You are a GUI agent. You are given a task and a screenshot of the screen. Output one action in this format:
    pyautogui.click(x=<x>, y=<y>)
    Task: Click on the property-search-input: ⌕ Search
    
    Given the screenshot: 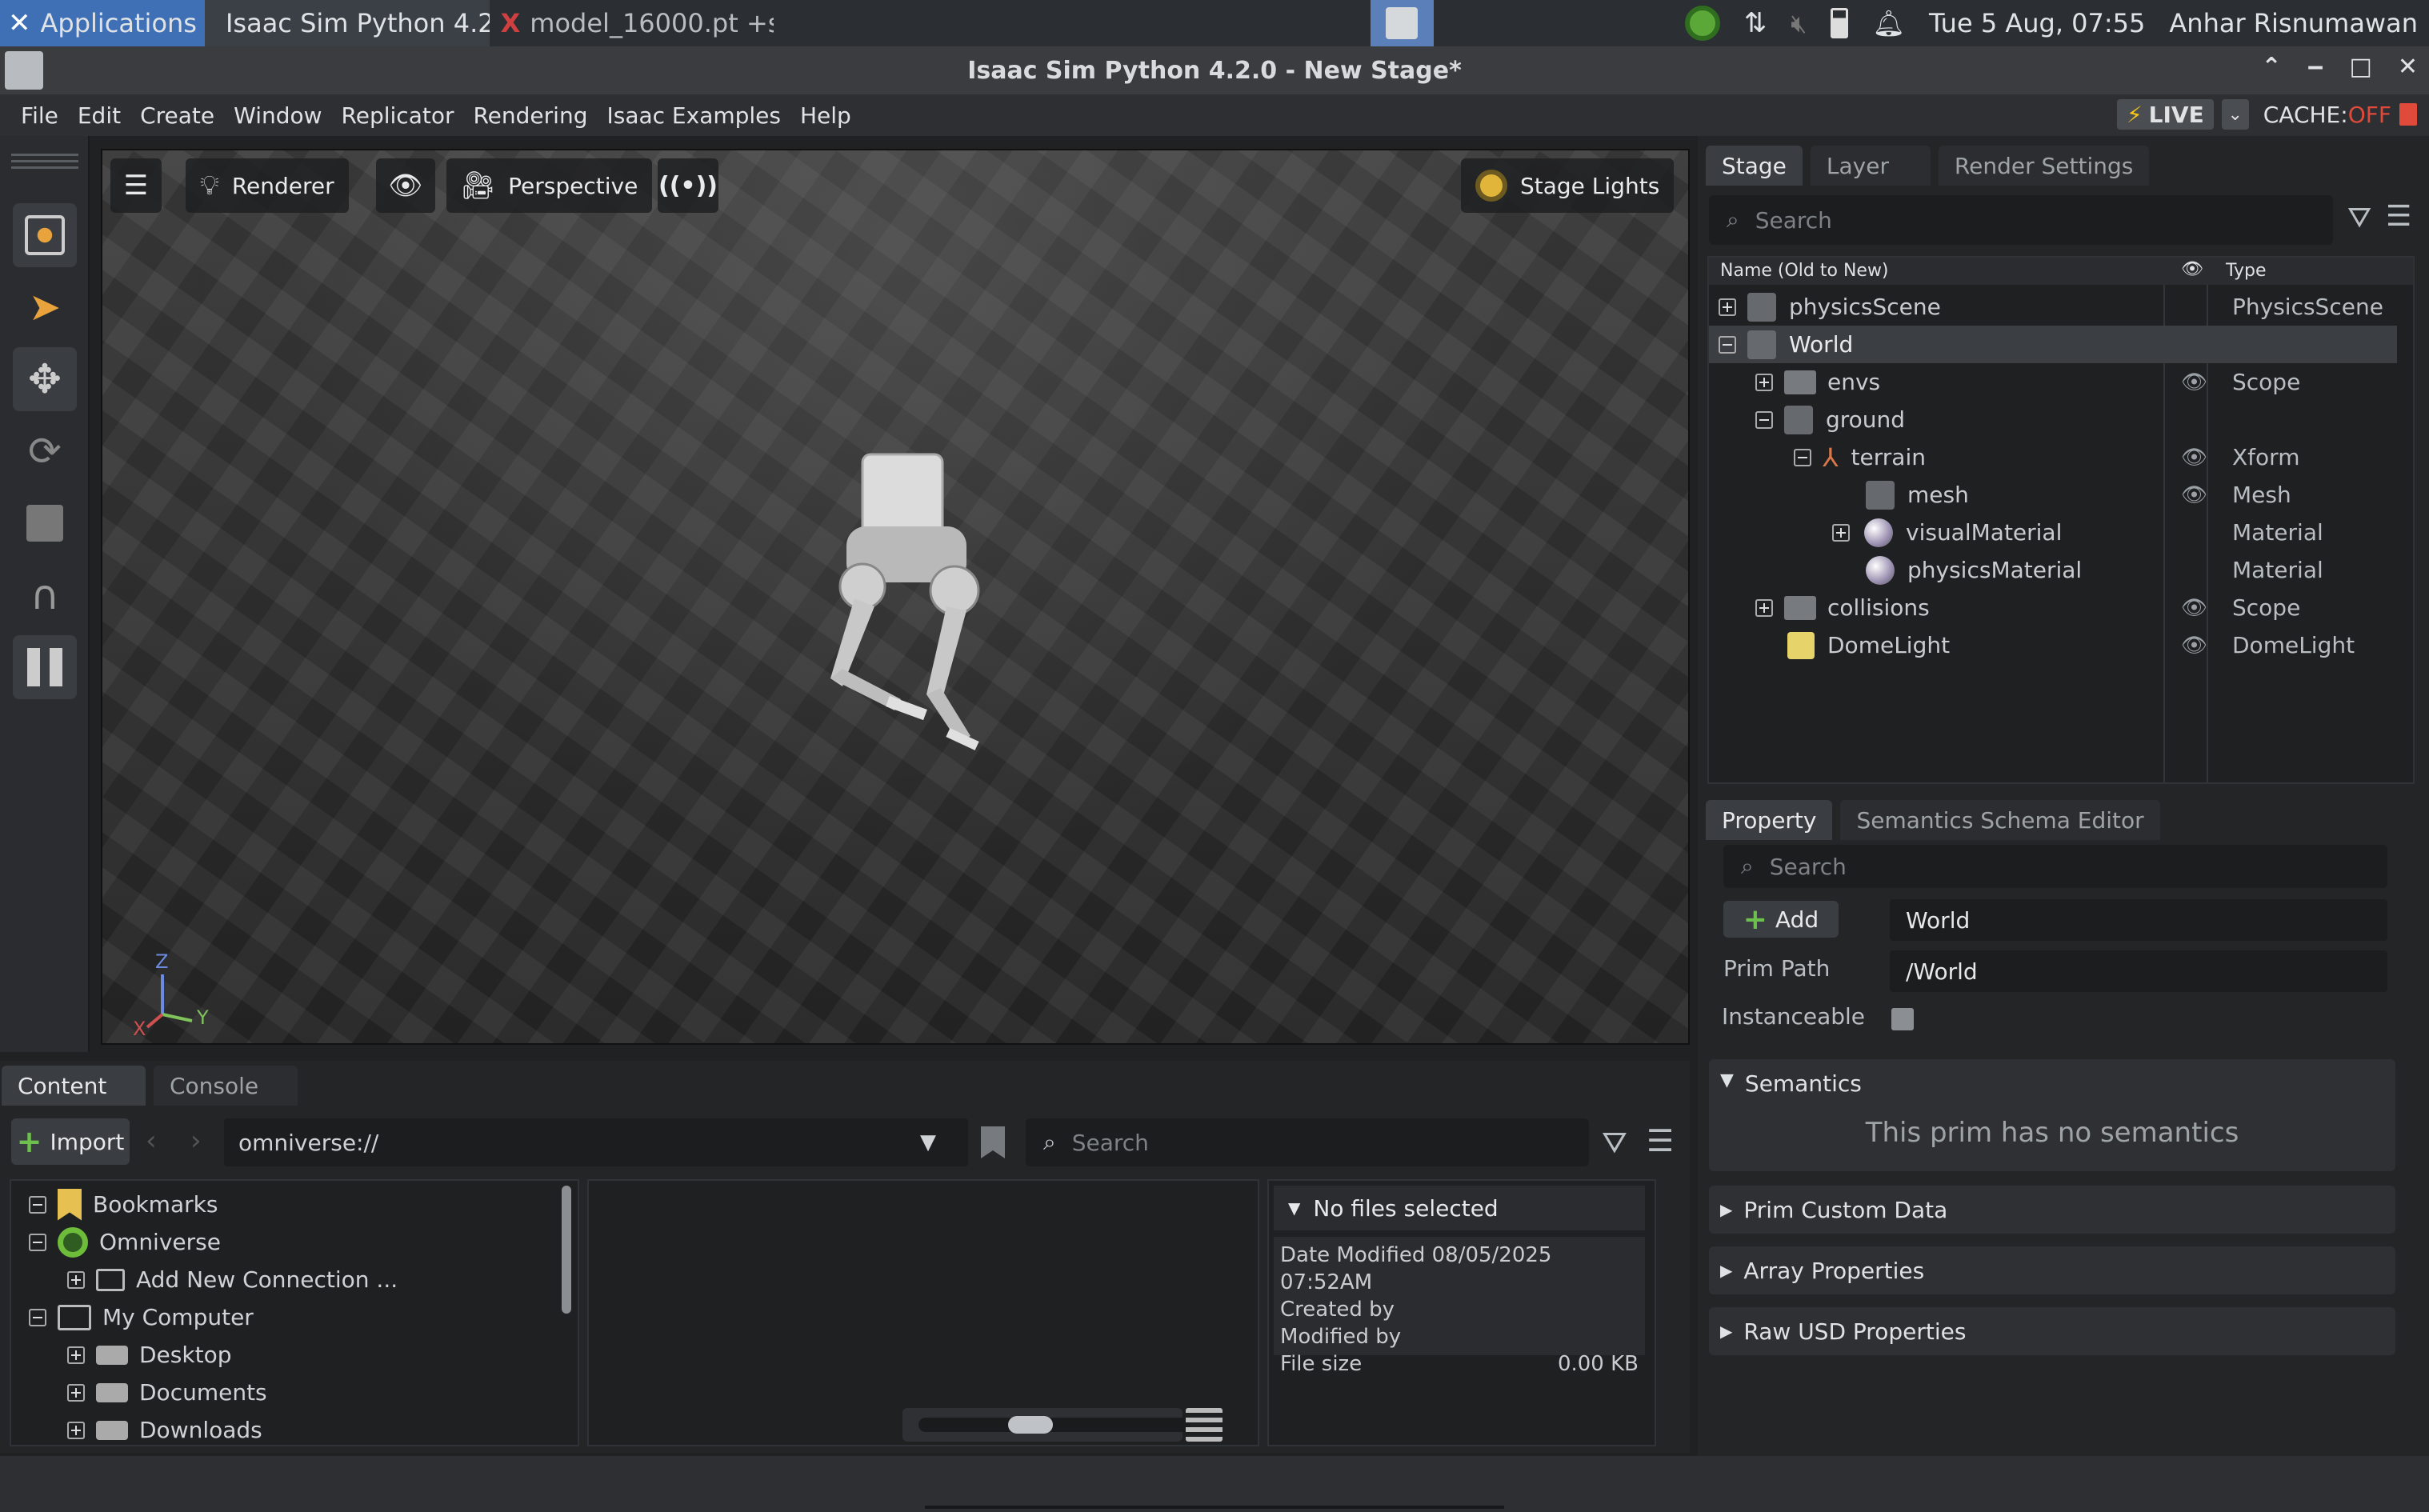 What is the action you would take?
    pyautogui.click(x=2055, y=866)
    